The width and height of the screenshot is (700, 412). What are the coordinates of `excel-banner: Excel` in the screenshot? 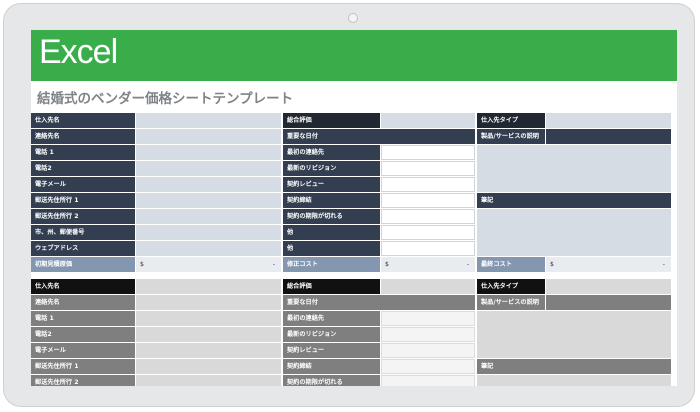 It's located at (354, 55).